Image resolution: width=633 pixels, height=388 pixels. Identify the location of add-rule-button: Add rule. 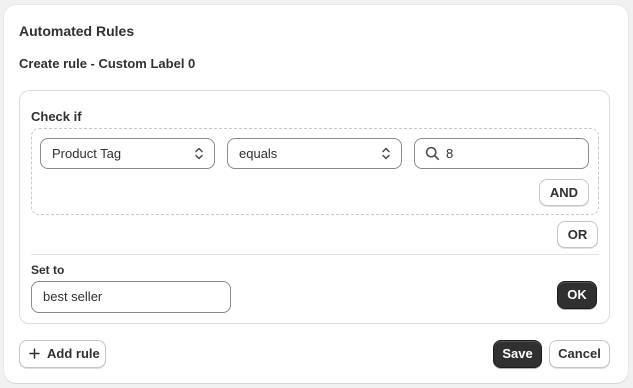
(62, 354).